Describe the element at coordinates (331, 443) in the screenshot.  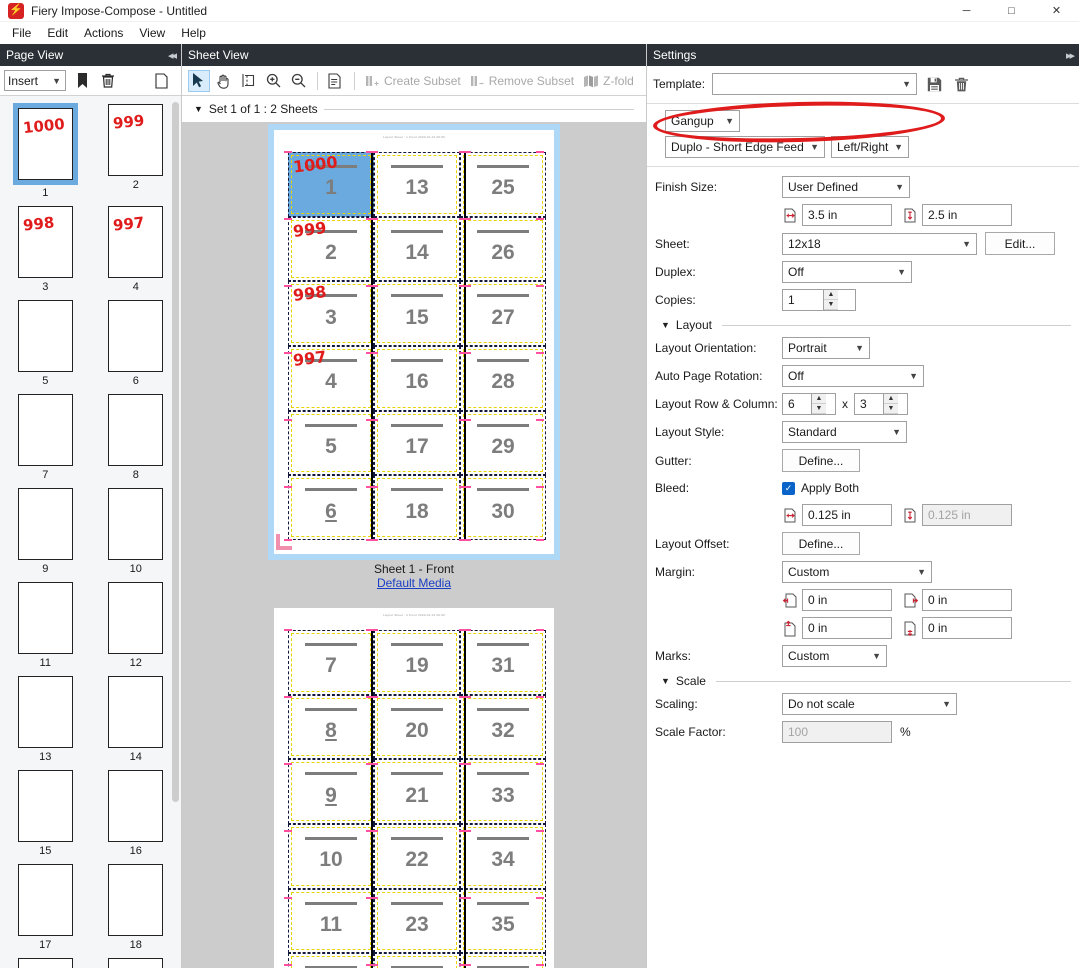
I see `sheet-cell: 5` at that location.